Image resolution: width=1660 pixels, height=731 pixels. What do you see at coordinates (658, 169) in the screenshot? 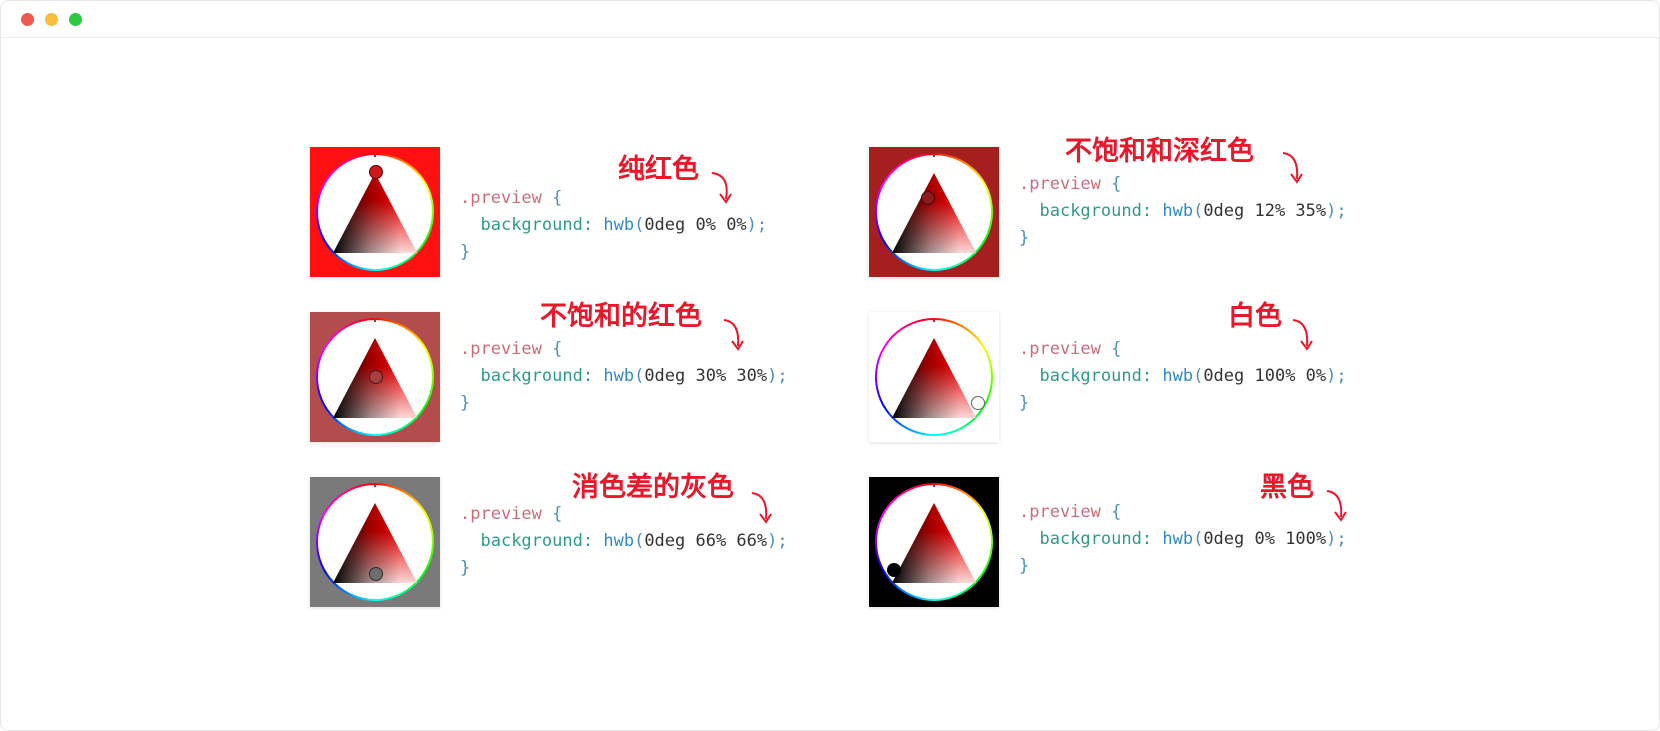
I see `annotation-label: 纯红色` at bounding box center [658, 169].